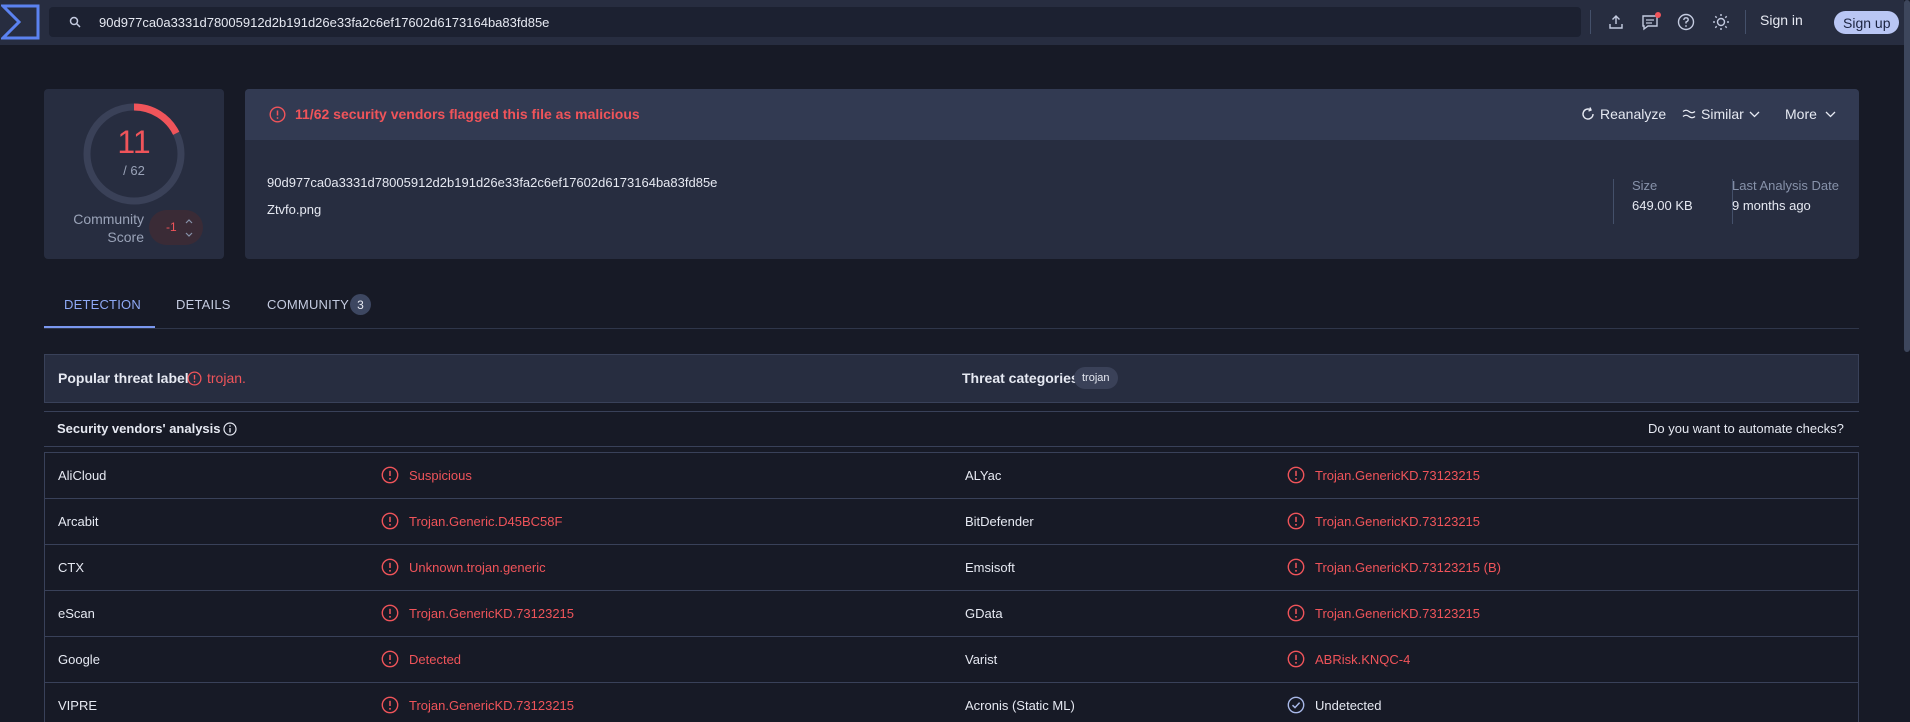 This screenshot has width=1910, height=722. I want to click on similar-dropdown: Similar, so click(1723, 114).